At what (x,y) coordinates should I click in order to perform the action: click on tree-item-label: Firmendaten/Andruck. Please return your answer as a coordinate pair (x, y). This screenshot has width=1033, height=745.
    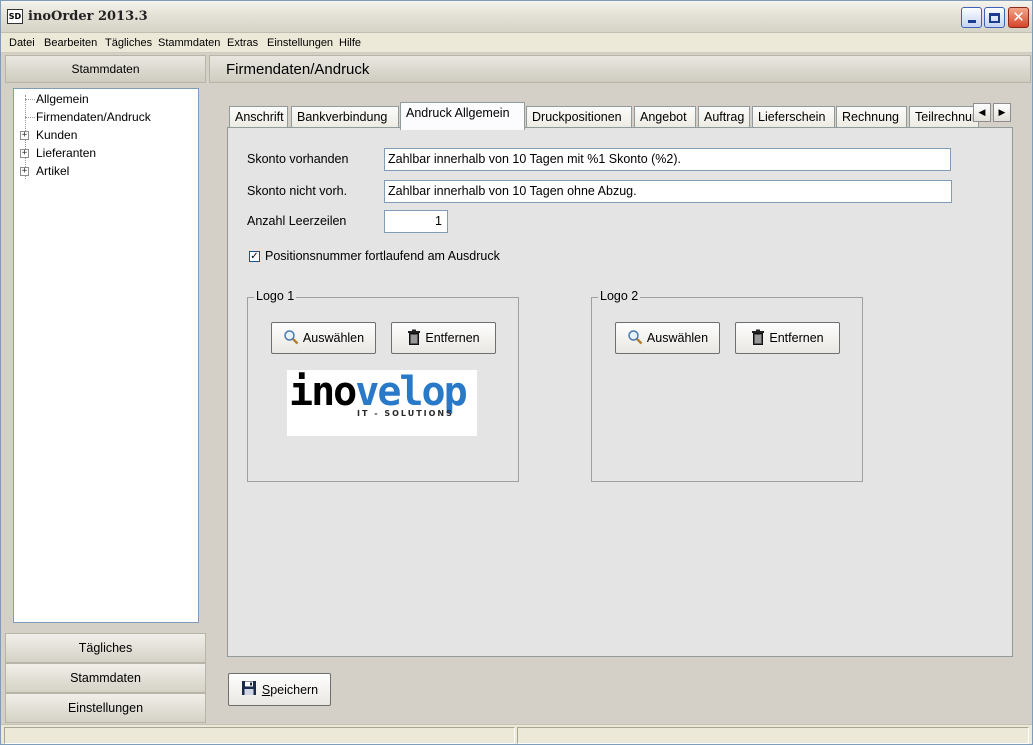
    Looking at the image, I should click on (93, 117).